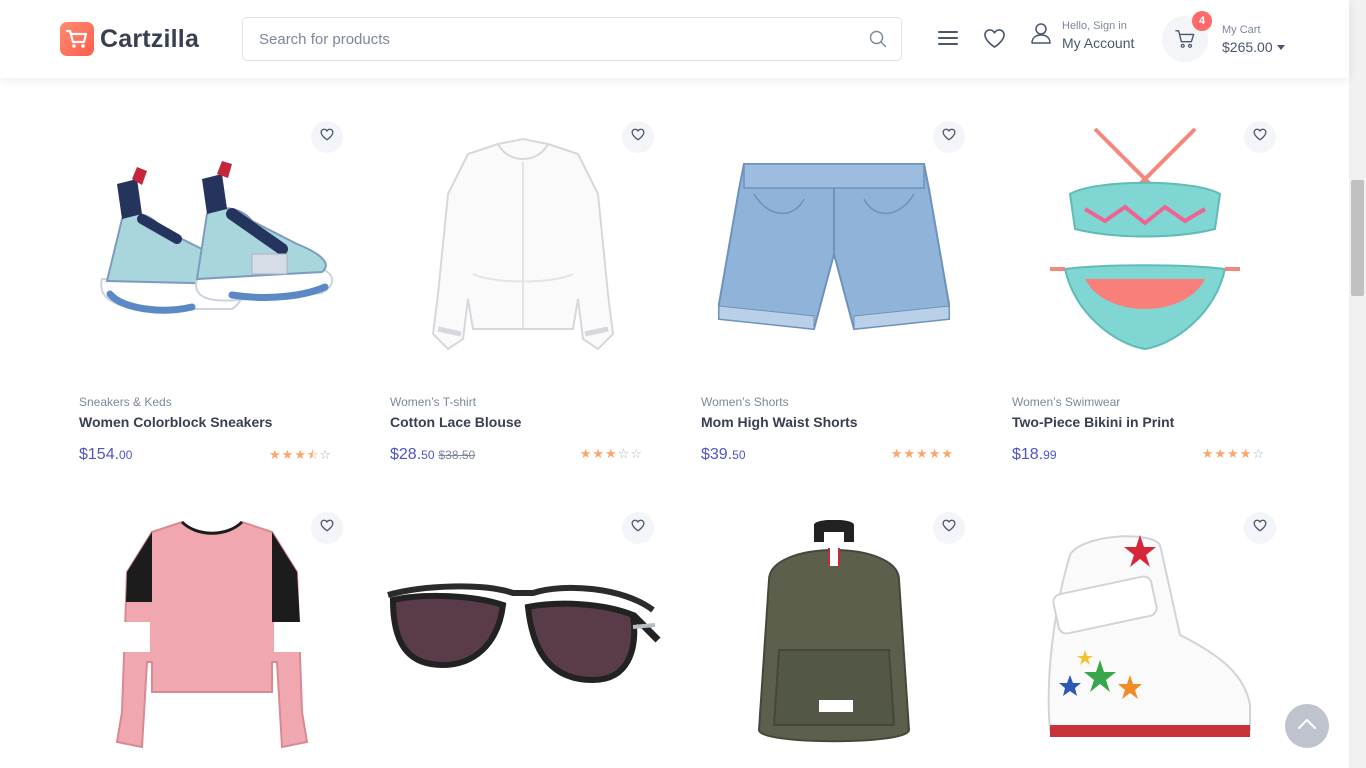  I want to click on brand-name: Cartzilla, so click(150, 38).